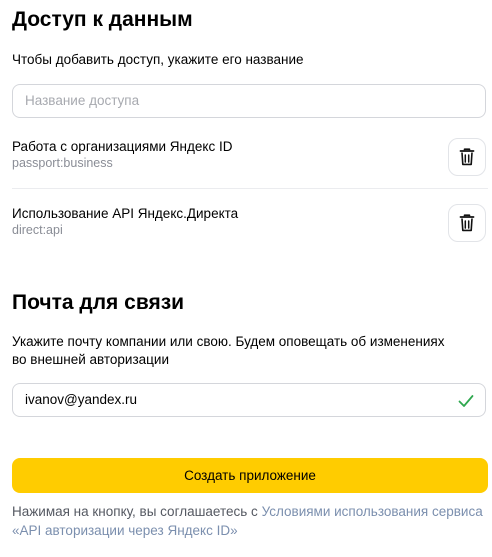 The image size is (492, 557). I want to click on access-divider, so click(250, 188).